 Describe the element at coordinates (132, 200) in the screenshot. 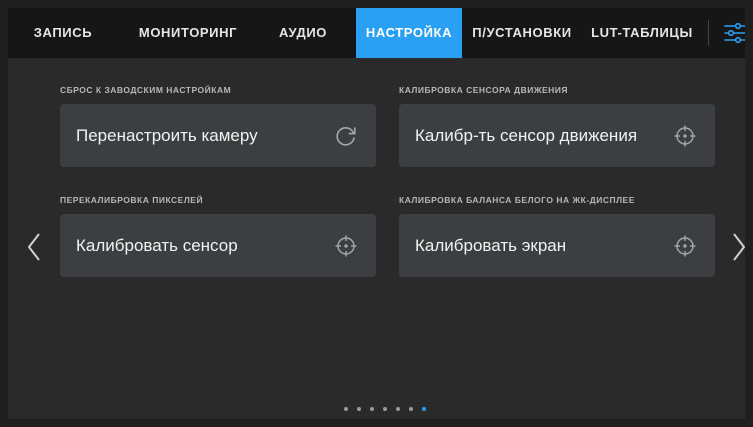

I see `section-label-pixel-recalibration: ПЕРЕКАЛИБРОВКА ПИКСЕЛЕЙ` at that location.